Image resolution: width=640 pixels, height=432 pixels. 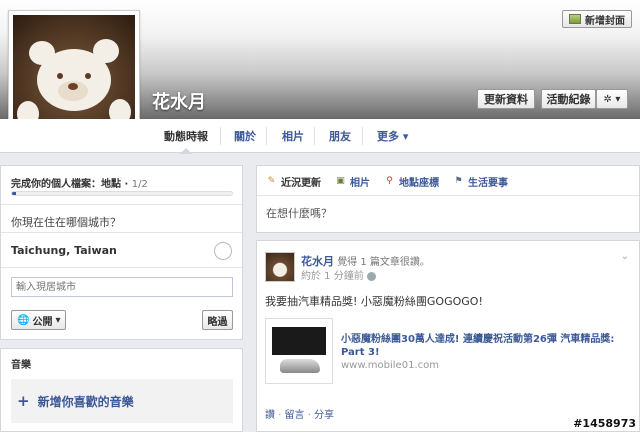 What do you see at coordinates (42, 322) in the screenshot?
I see `privacy-label: 公開` at bounding box center [42, 322].